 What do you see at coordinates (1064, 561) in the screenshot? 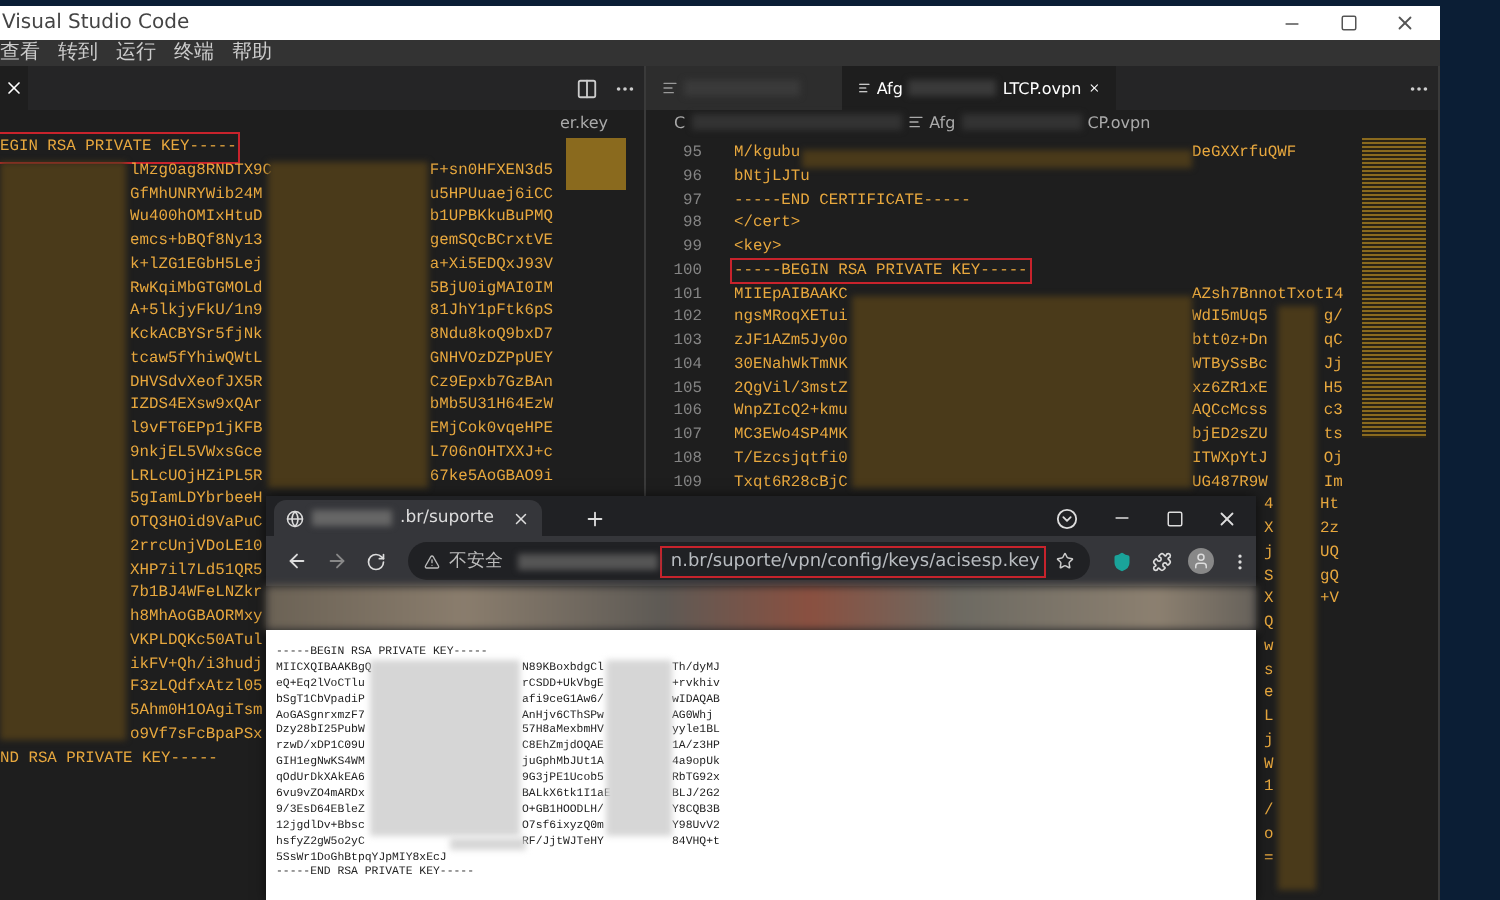
I see `star-icon` at bounding box center [1064, 561].